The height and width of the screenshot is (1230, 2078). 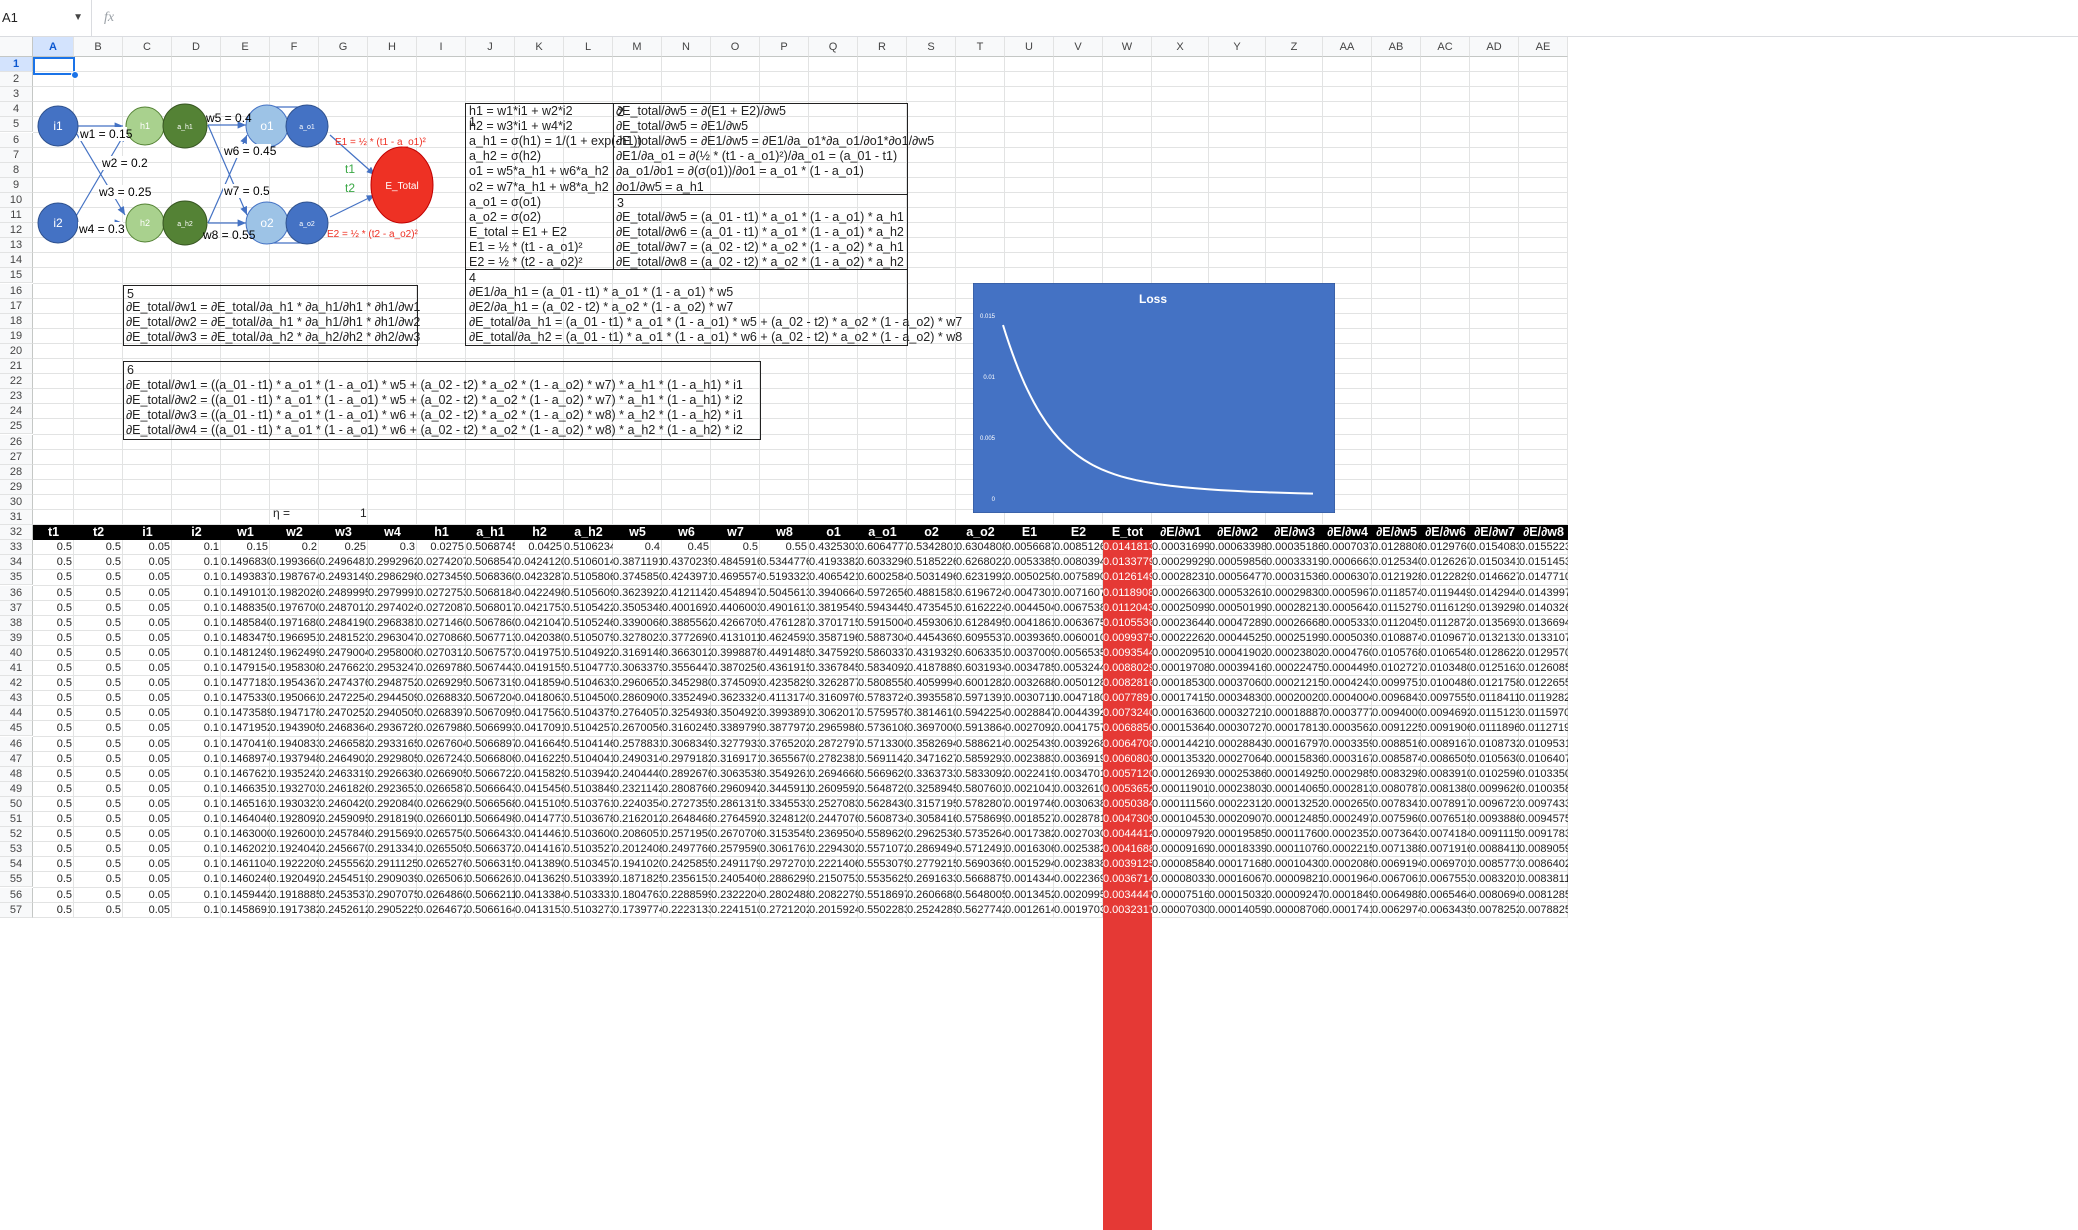 What do you see at coordinates (245, 895) in the screenshot?
I see `table-cell: 0.14594427` at bounding box center [245, 895].